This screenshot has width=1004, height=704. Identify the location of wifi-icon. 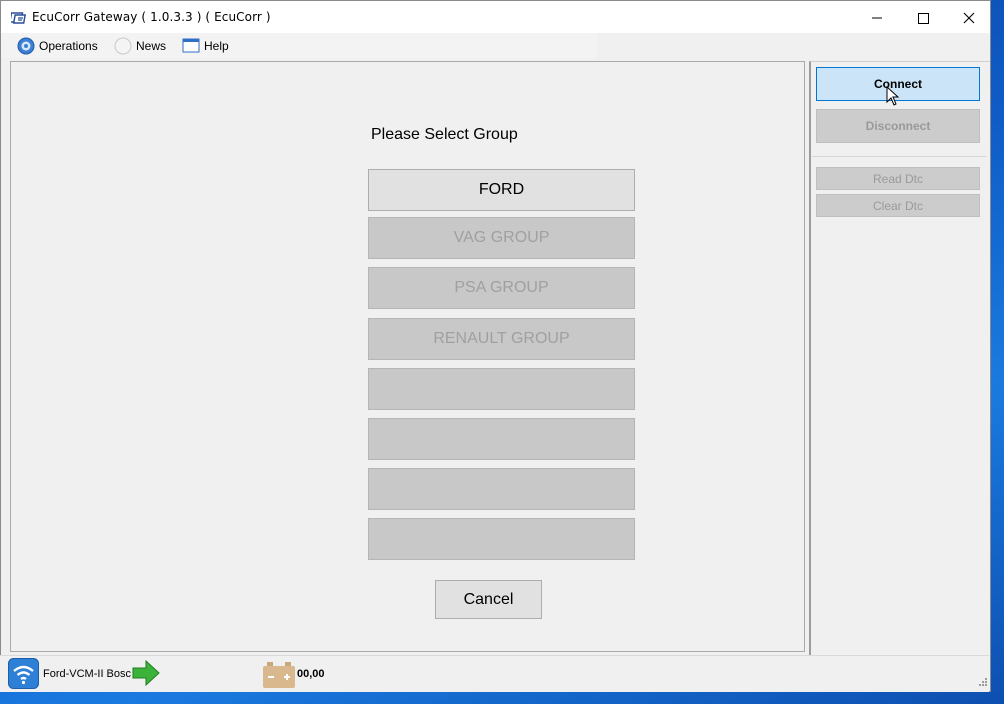
(23, 673).